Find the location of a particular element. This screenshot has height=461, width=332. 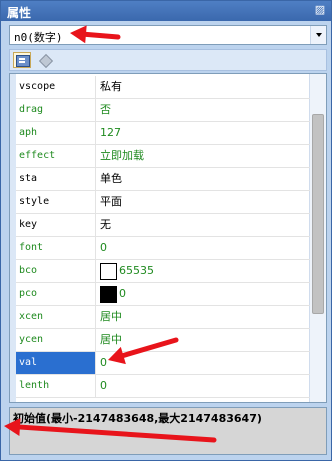

scrollbar-thumb is located at coordinates (318, 214).